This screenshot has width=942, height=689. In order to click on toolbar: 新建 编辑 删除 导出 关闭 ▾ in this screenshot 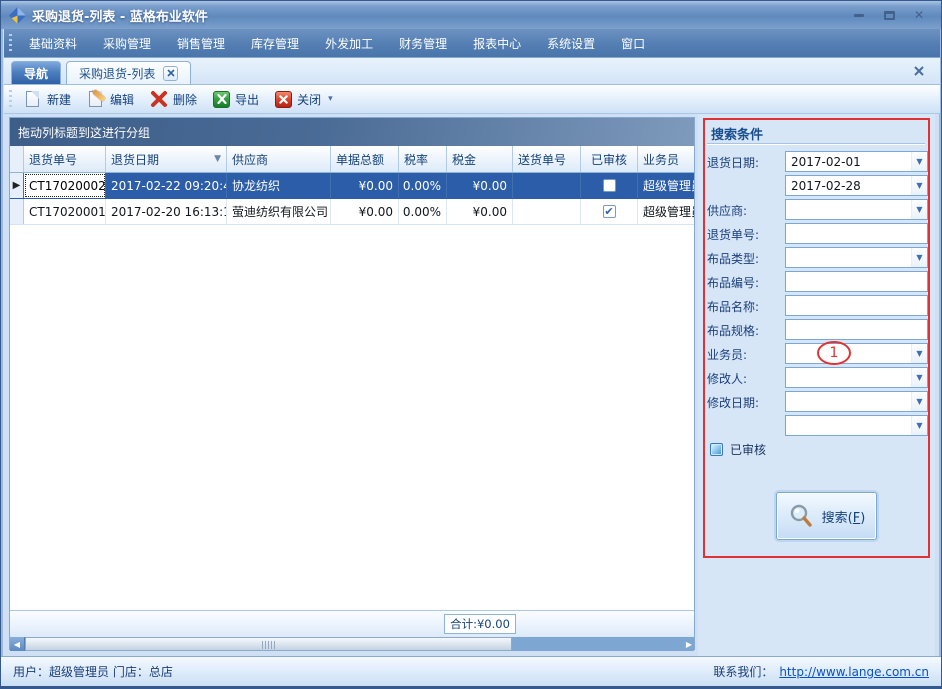, I will do `click(472, 99)`.